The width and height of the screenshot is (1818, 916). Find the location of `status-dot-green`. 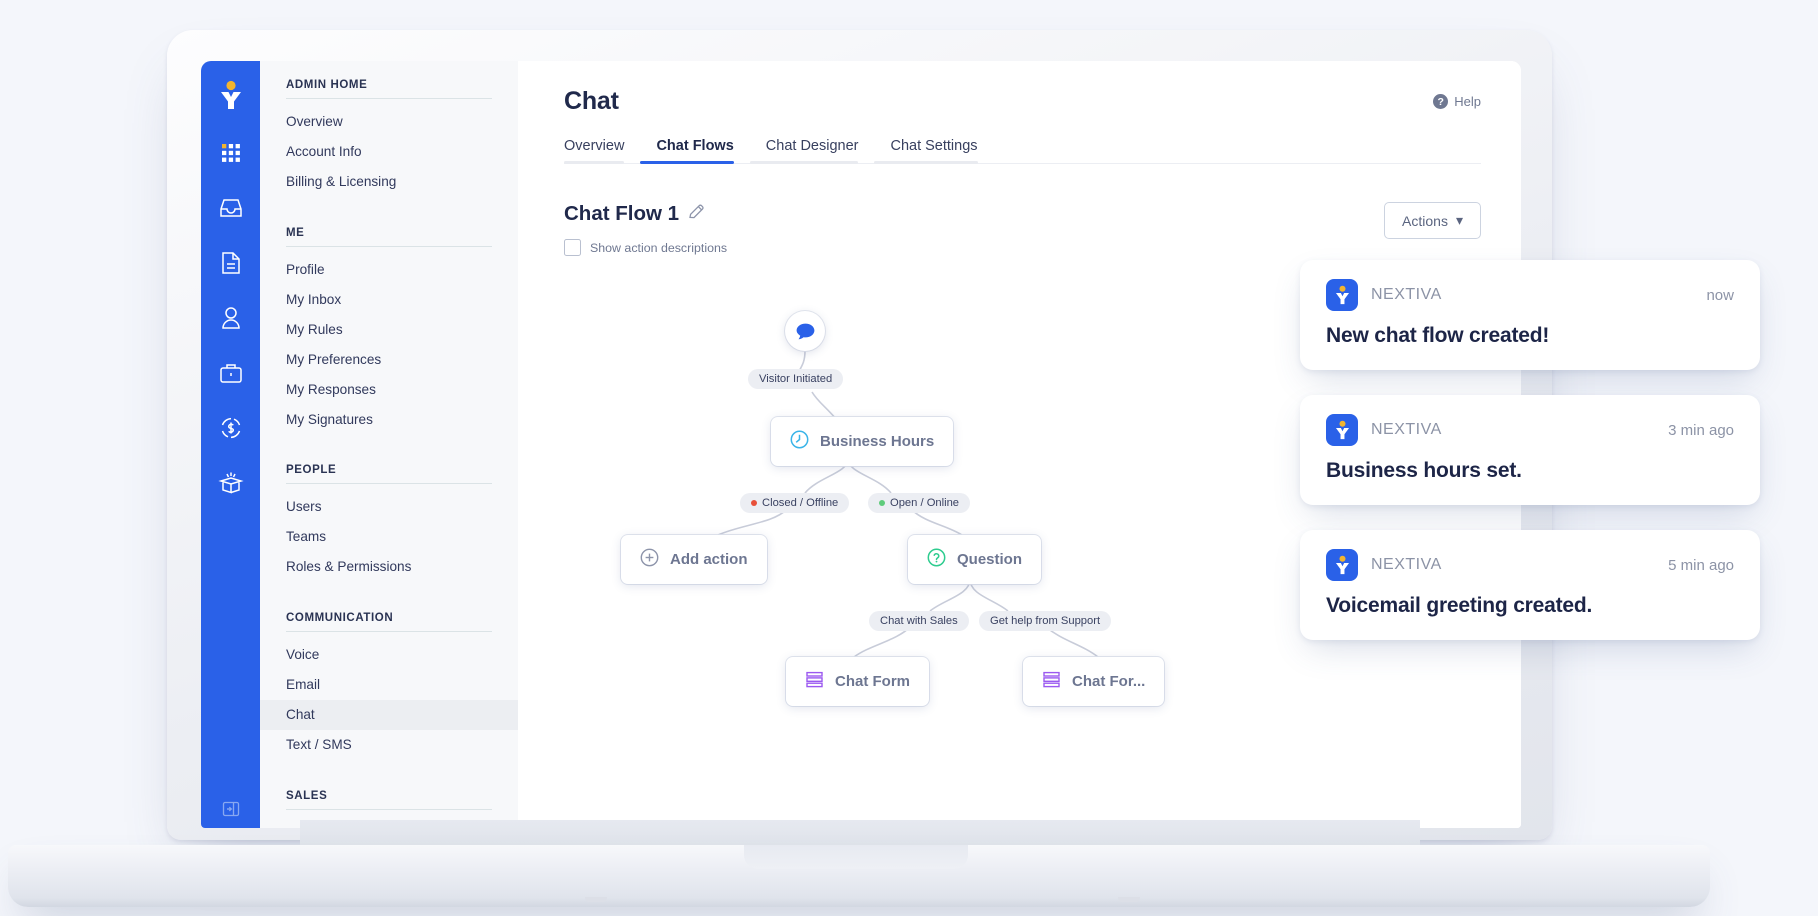

status-dot-green is located at coordinates (882, 503).